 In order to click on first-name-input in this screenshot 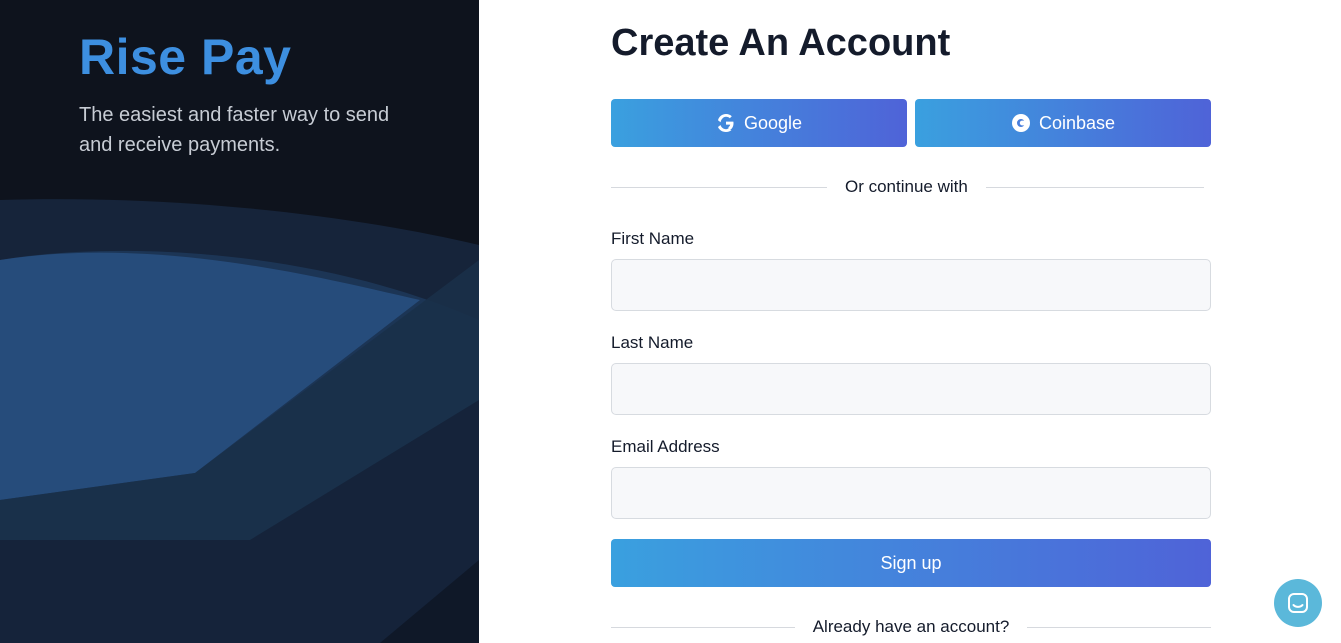, I will do `click(911, 285)`.